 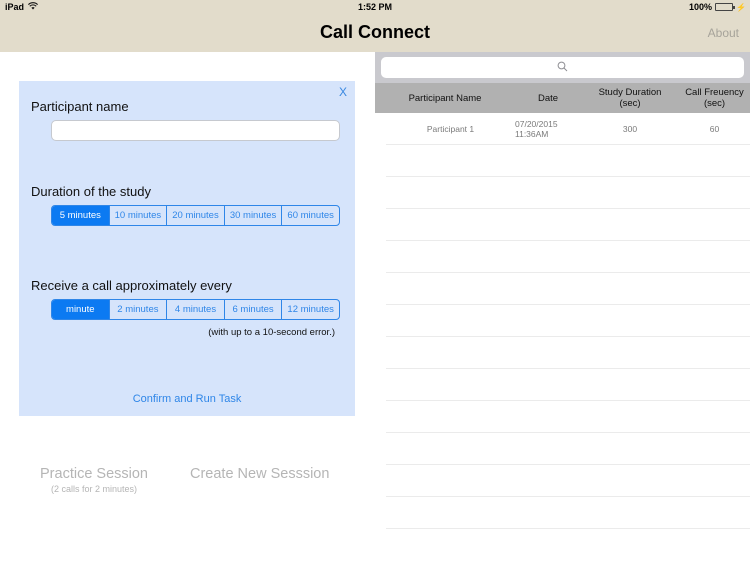 What do you see at coordinates (725, 7) in the screenshot?
I see `battery-icon` at bounding box center [725, 7].